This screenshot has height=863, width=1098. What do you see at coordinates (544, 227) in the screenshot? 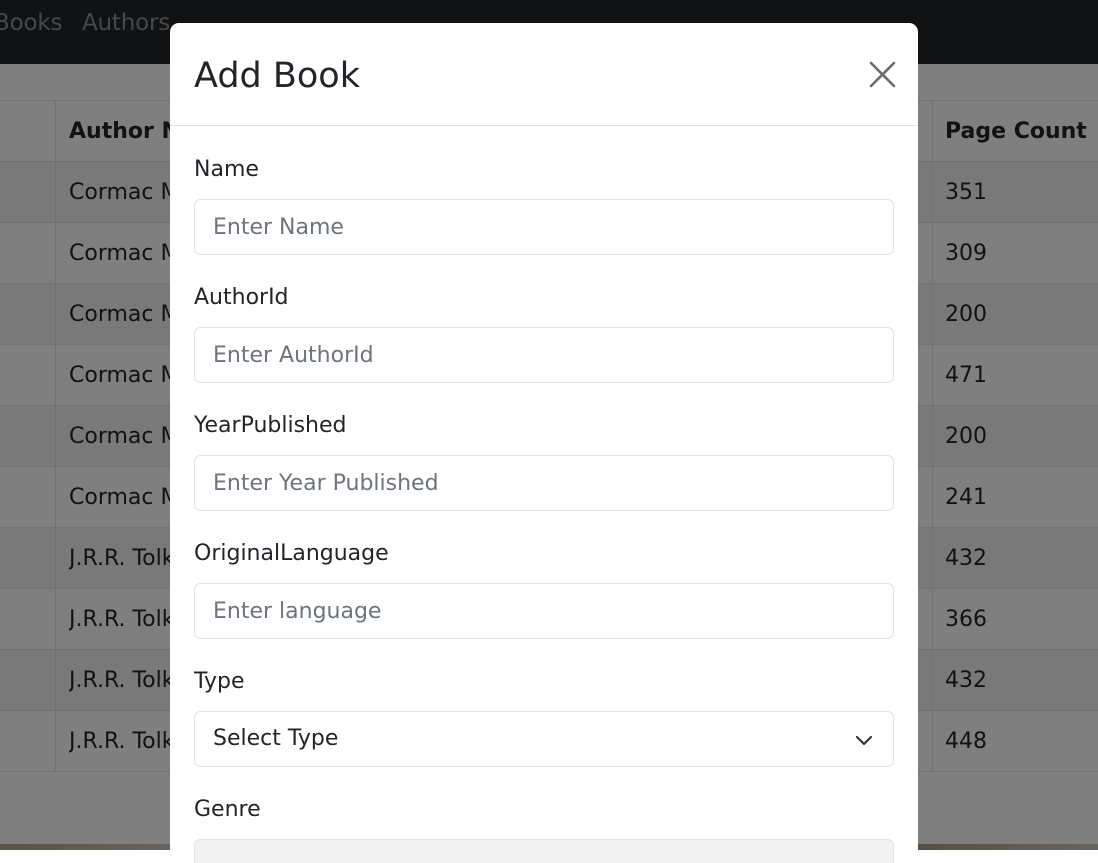
I see `name-input` at bounding box center [544, 227].